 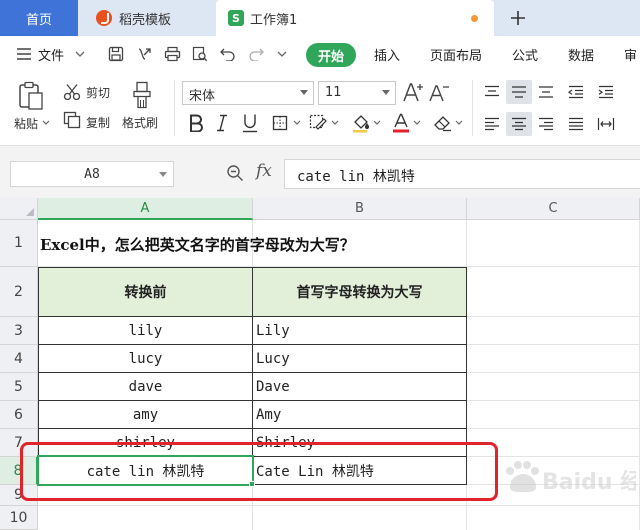 What do you see at coordinates (19, 359) in the screenshot?
I see `row-header-4: 4` at bounding box center [19, 359].